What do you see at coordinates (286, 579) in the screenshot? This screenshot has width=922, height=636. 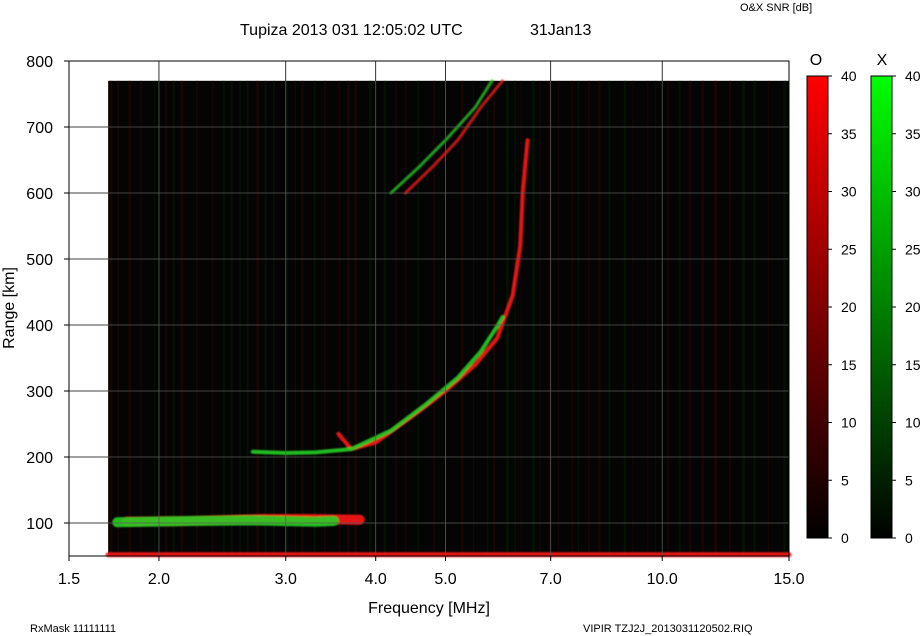 I see `x-tick-label: 3.0` at bounding box center [286, 579].